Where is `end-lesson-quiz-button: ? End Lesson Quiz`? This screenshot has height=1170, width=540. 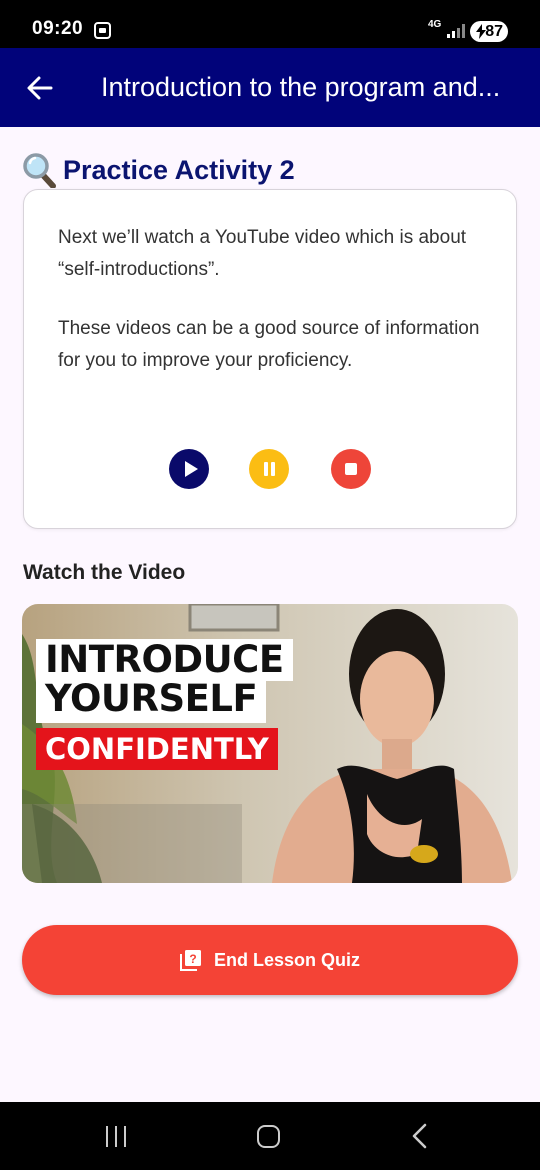
end-lesson-quiz-button: ? End Lesson Quiz is located at coordinates (270, 960).